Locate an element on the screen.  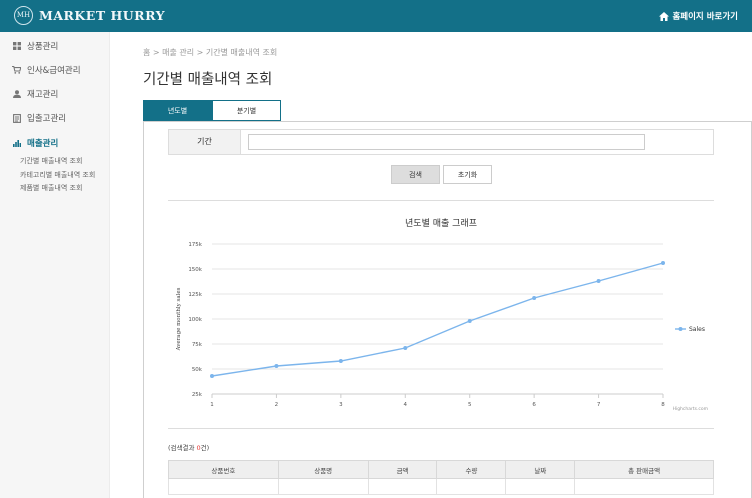
results-table: 상품번호 상품명 금액 수량 날짜 총 판매금액 is located at coordinates (441, 477).